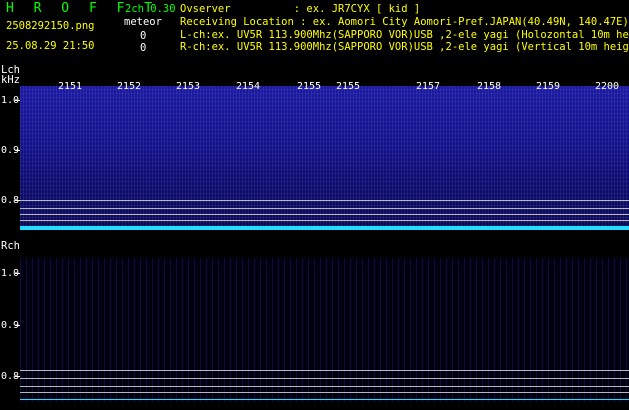 The image size is (629, 410). Describe the element at coordinates (10, 100) in the screenshot. I see `lch-y-tick-label: 1.0` at that location.